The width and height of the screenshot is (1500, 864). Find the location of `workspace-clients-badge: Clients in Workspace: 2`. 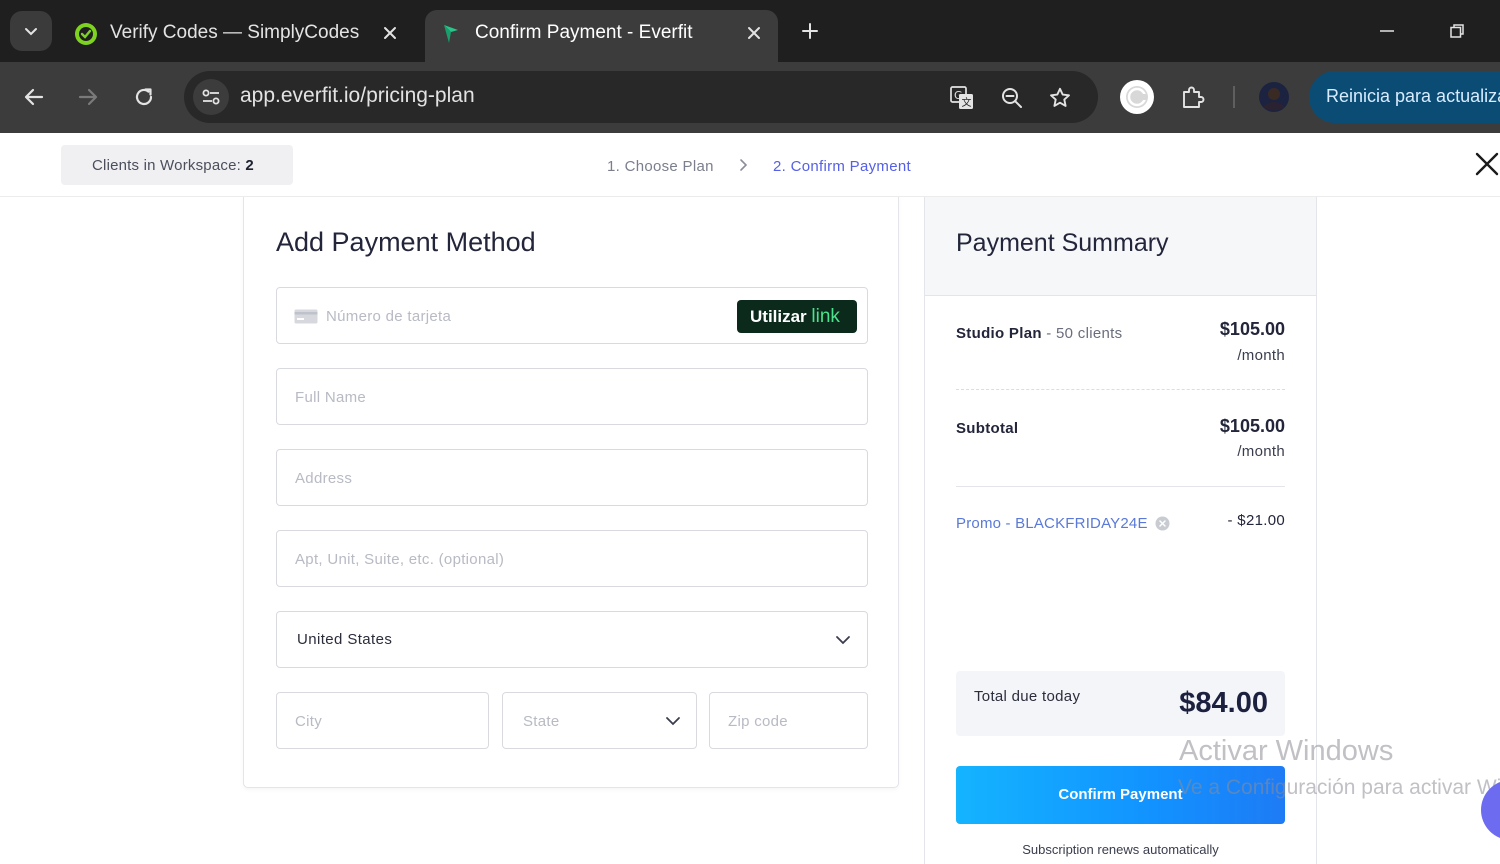

workspace-clients-badge: Clients in Workspace: 2 is located at coordinates (177, 165).